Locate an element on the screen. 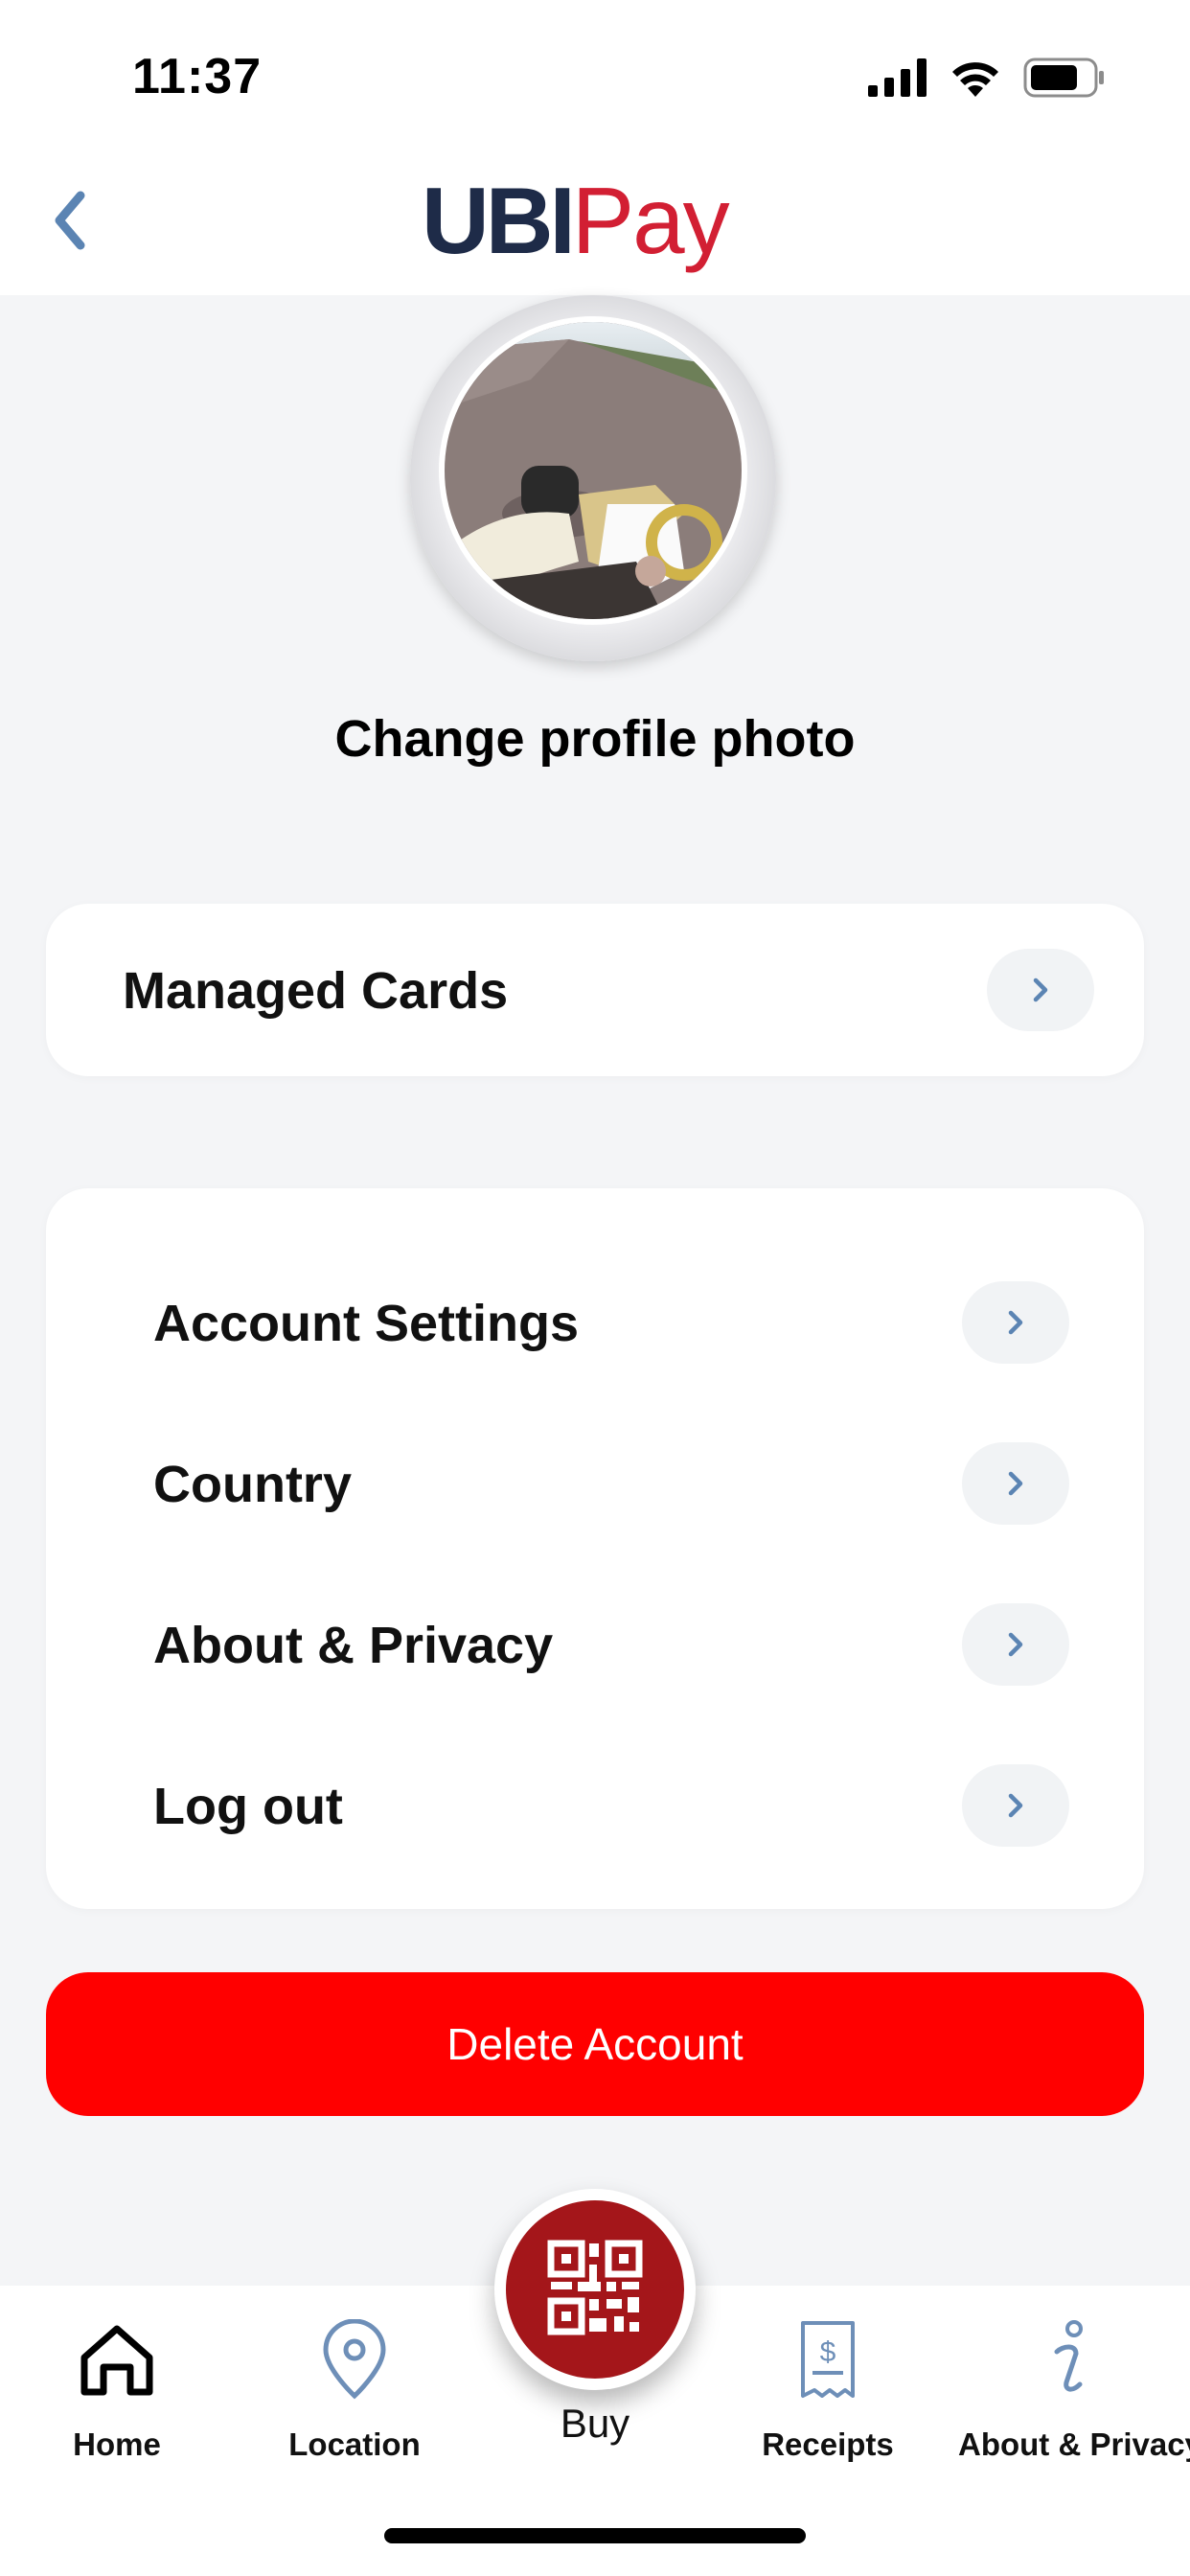  chevron-left-icon is located at coordinates (71, 227).